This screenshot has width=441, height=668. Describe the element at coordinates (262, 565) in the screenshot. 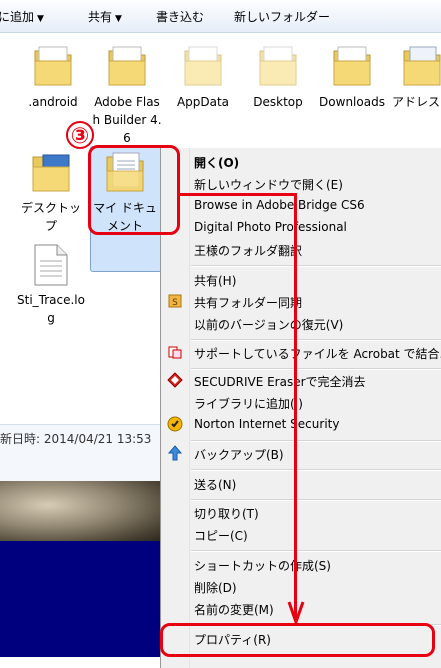

I see `menu-item-create-shortcut: ショートカットの作成(S)` at that location.